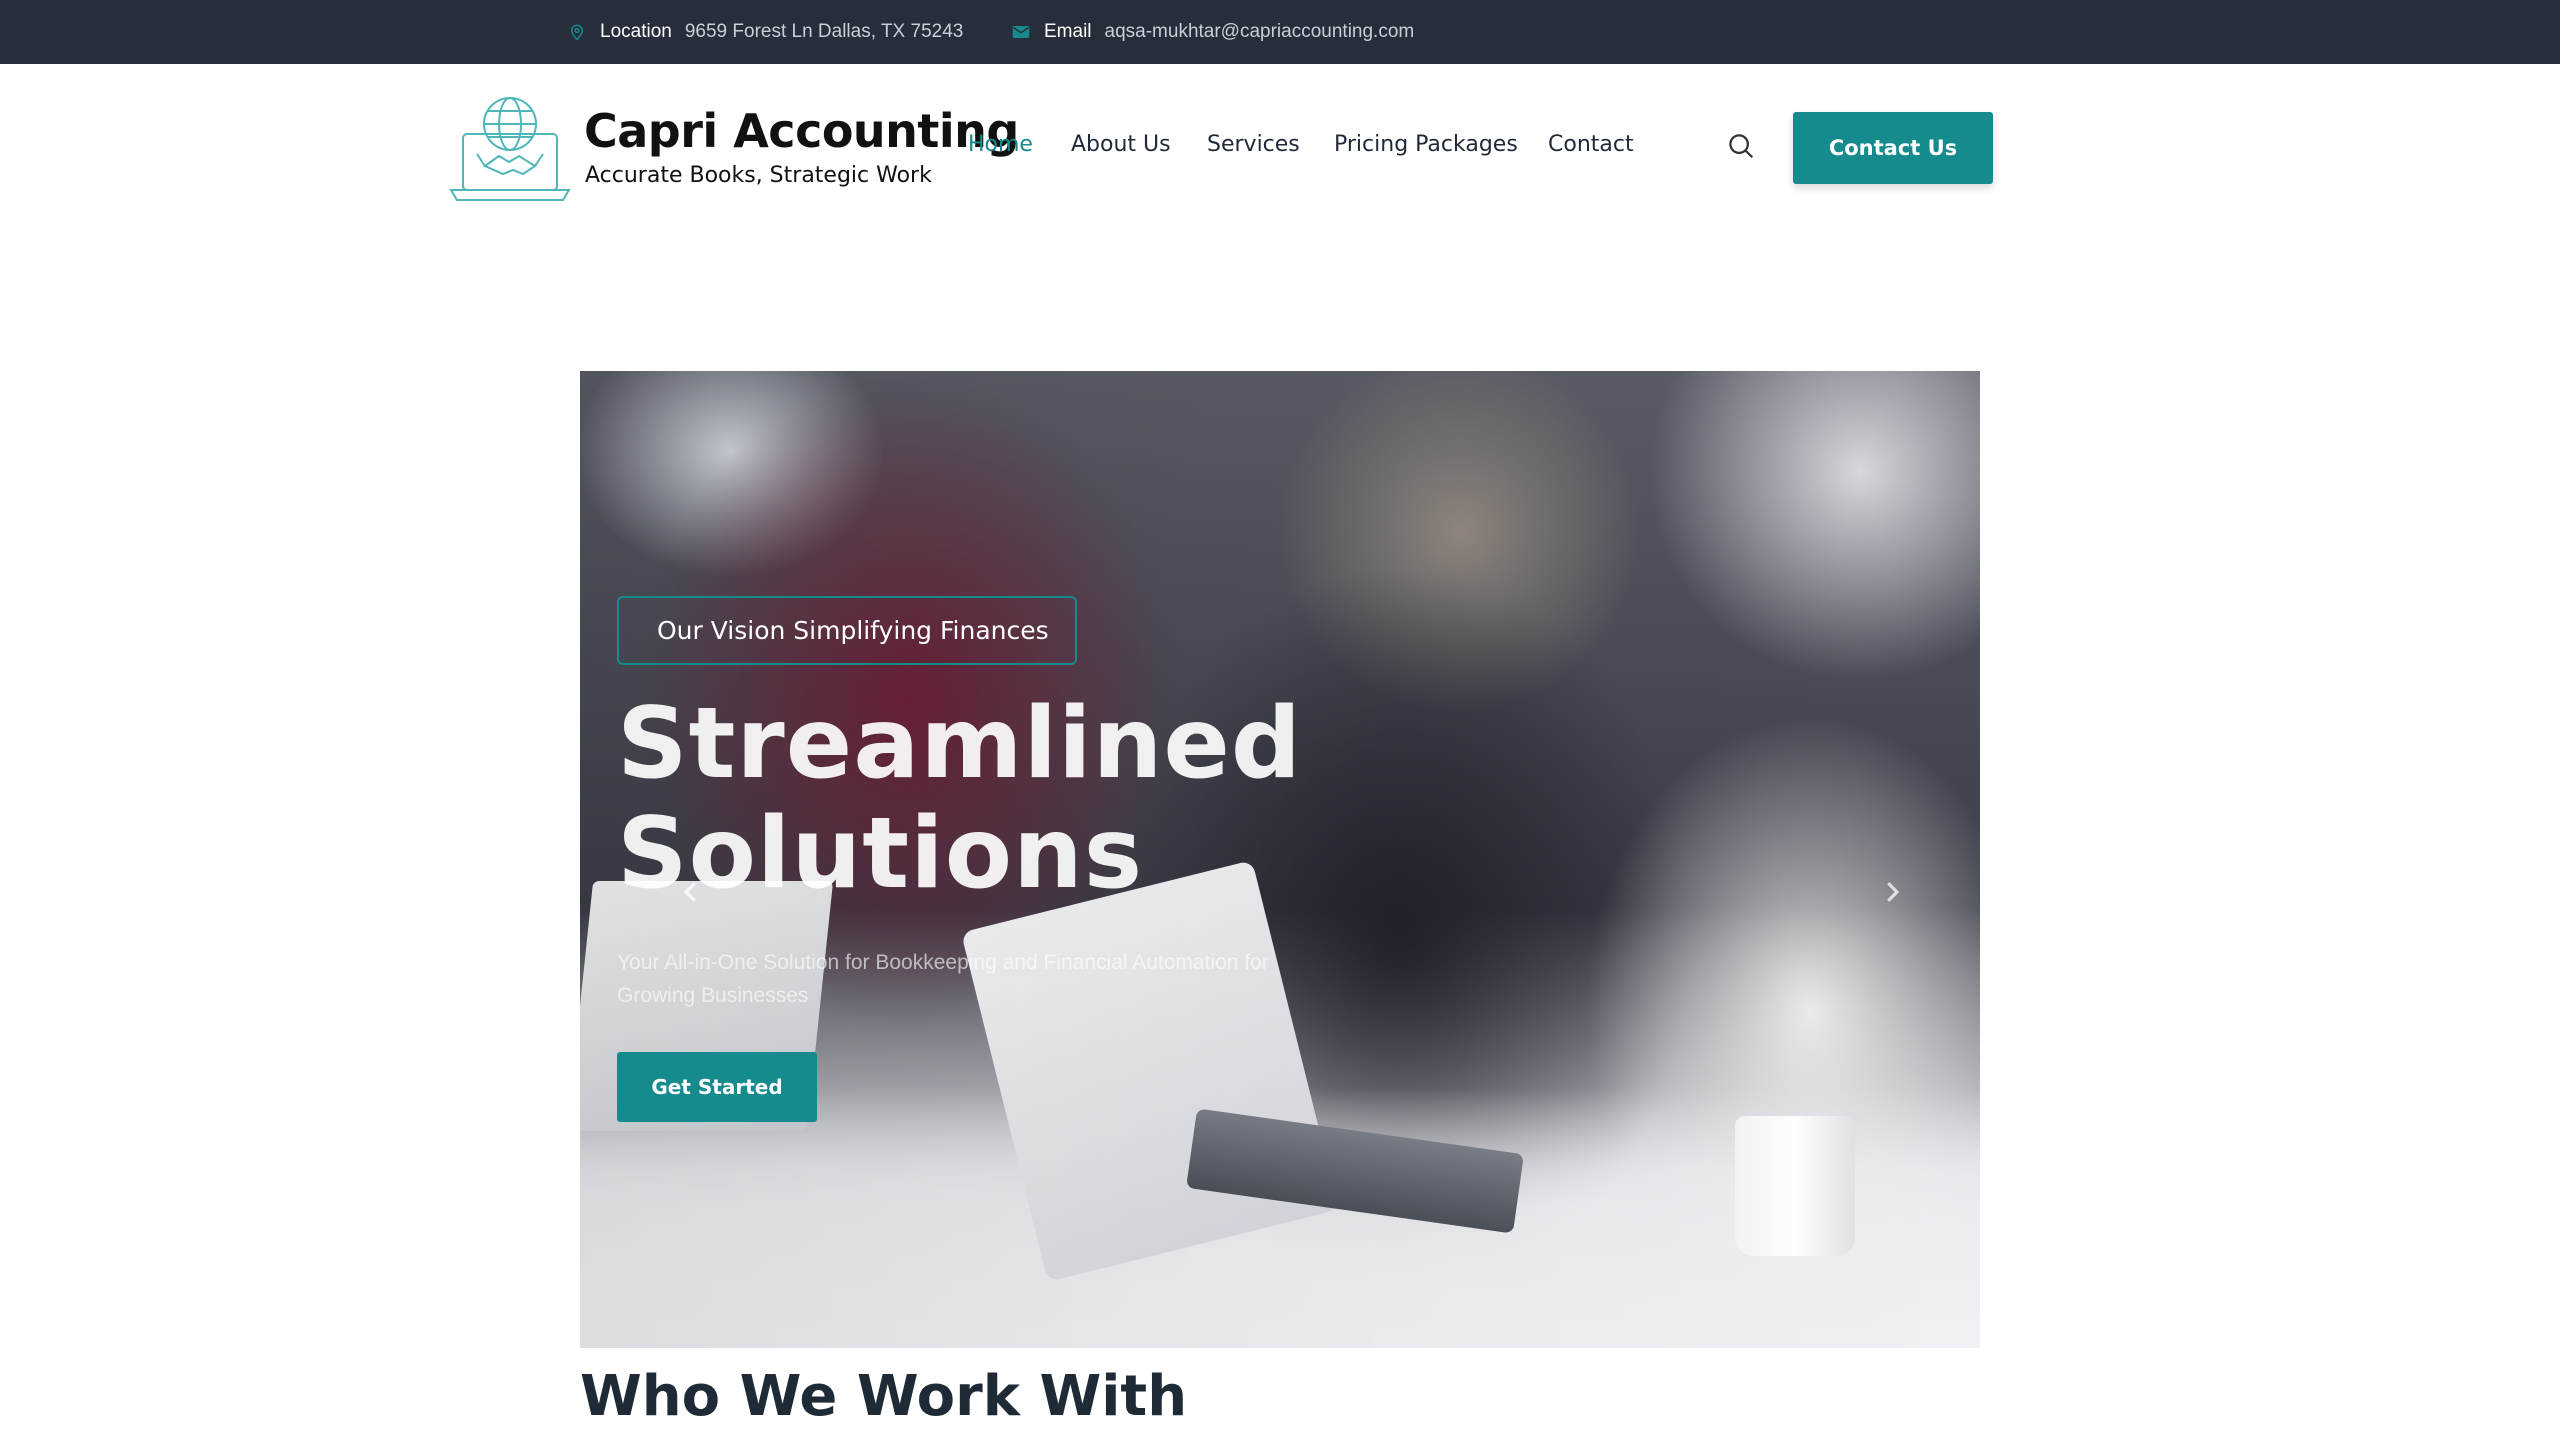 Image resolution: width=2560 pixels, height=1455 pixels. What do you see at coordinates (758, 175) in the screenshot?
I see `brand-tagline: Accurate Books, Strategic Work` at bounding box center [758, 175].